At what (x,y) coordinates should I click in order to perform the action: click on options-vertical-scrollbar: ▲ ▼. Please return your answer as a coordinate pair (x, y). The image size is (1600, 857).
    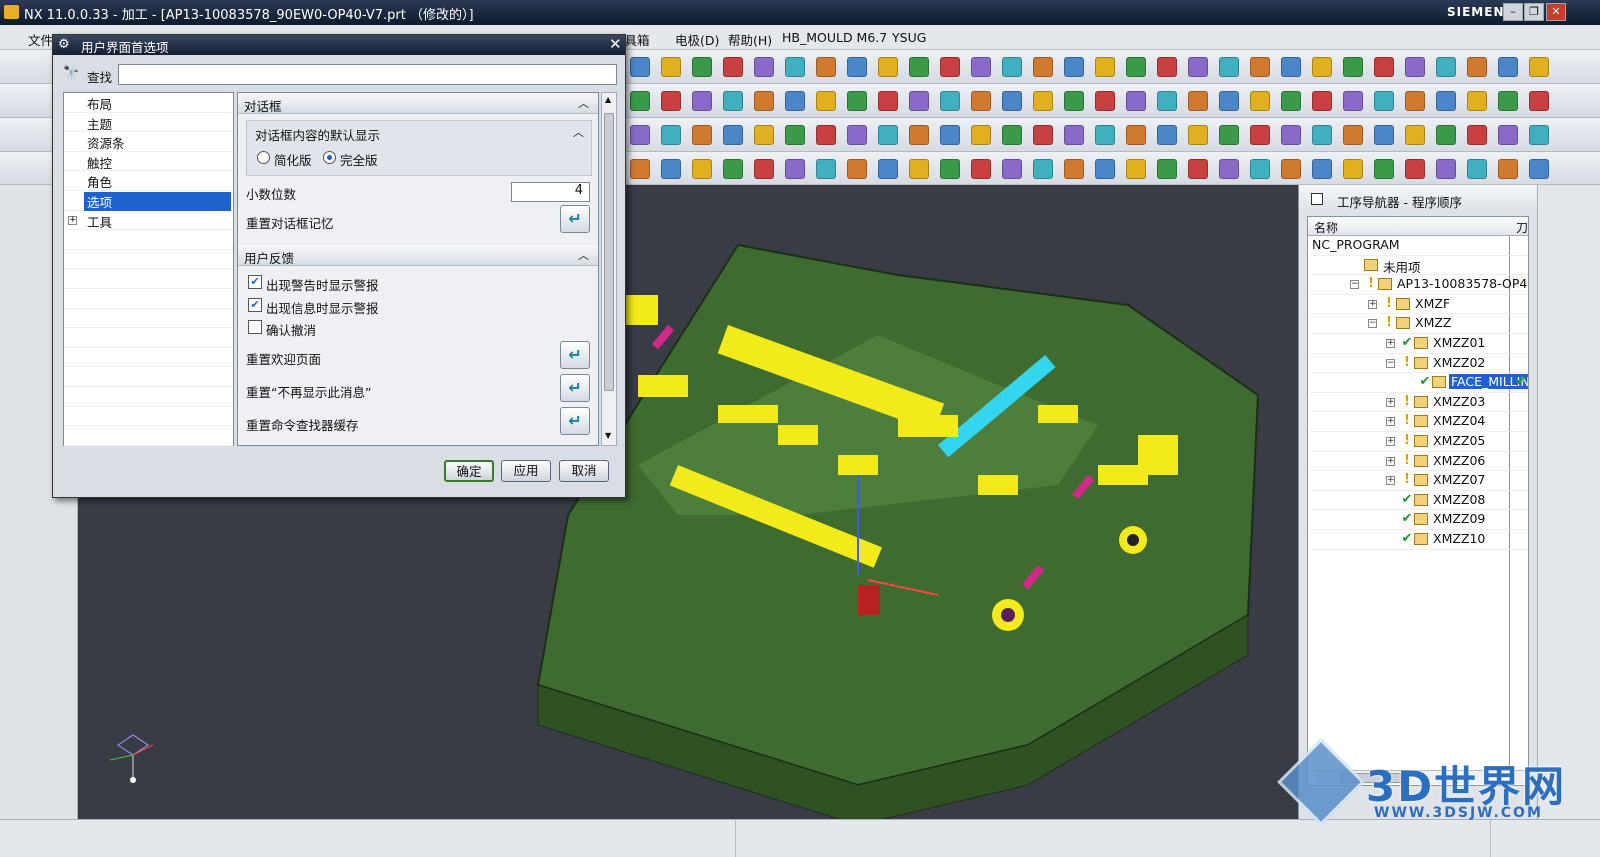
    Looking at the image, I should click on (609, 269).